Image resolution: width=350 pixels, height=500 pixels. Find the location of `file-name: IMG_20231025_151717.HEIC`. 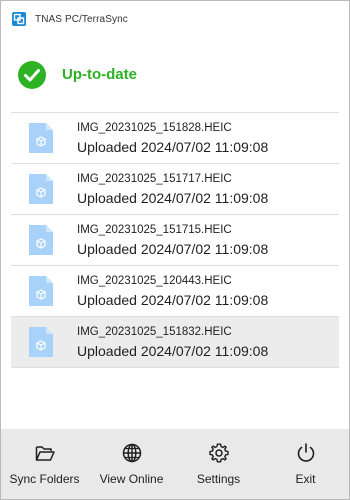

file-name: IMG_20231025_151717.HEIC is located at coordinates (154, 178).